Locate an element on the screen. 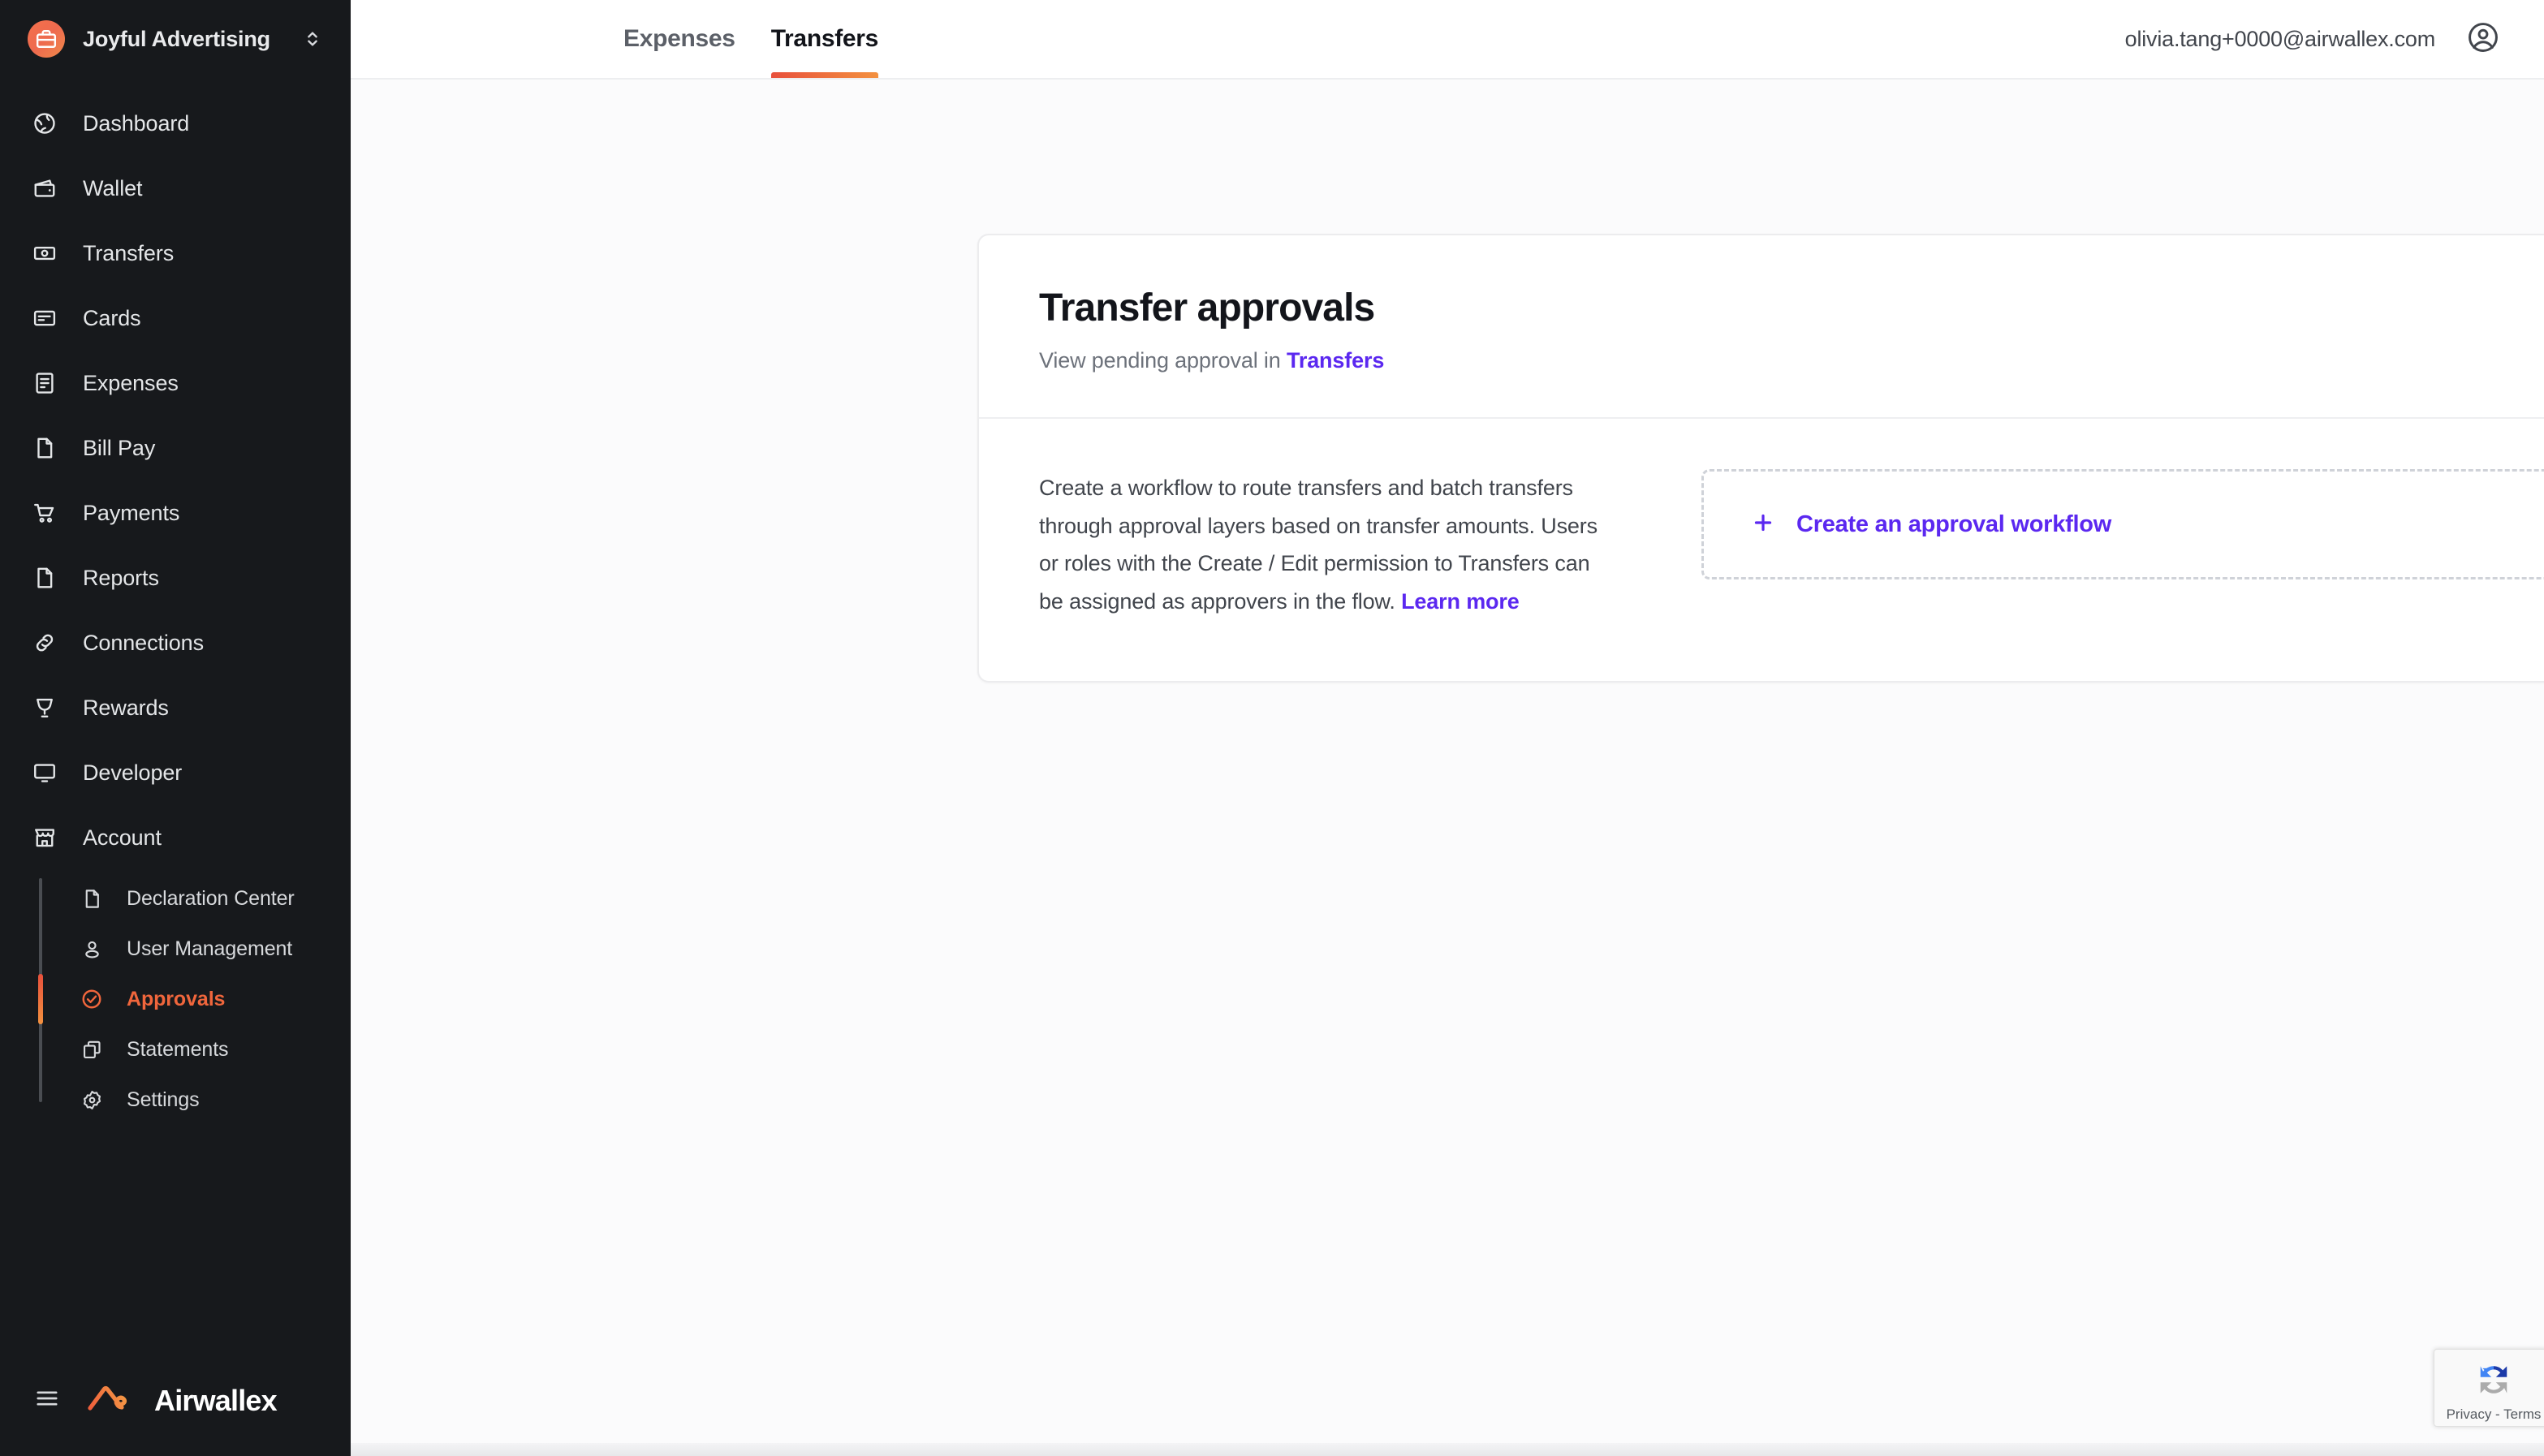 Image resolution: width=2544 pixels, height=1456 pixels. sidebar-item-statements: Statements is located at coordinates (176, 1050).